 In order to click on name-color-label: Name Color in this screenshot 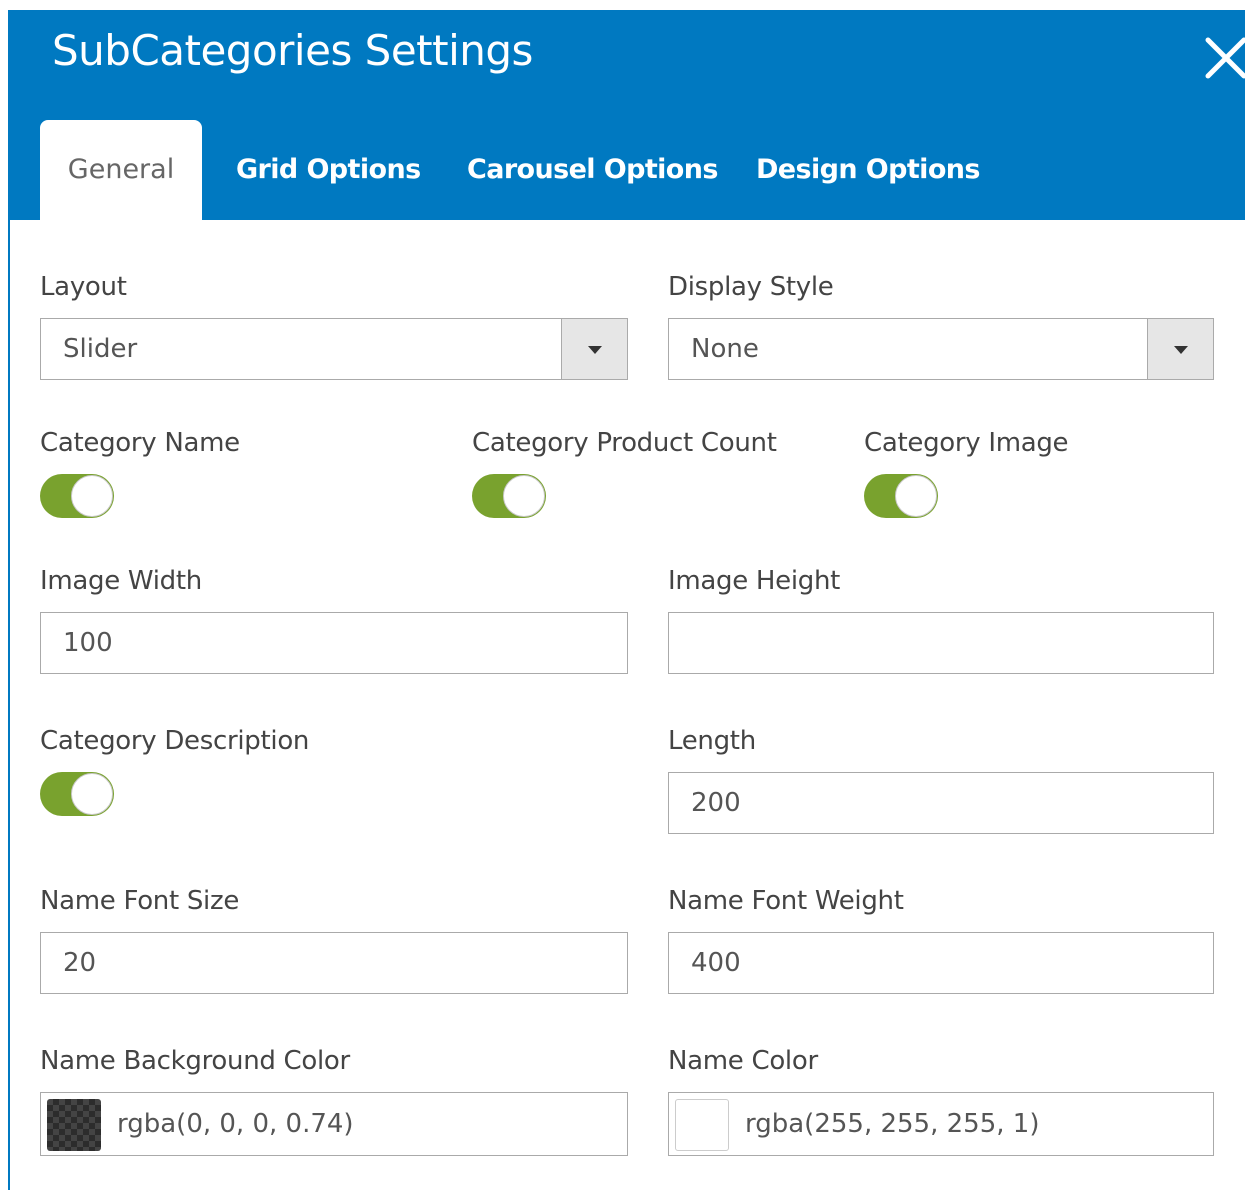, I will do `click(743, 1061)`.